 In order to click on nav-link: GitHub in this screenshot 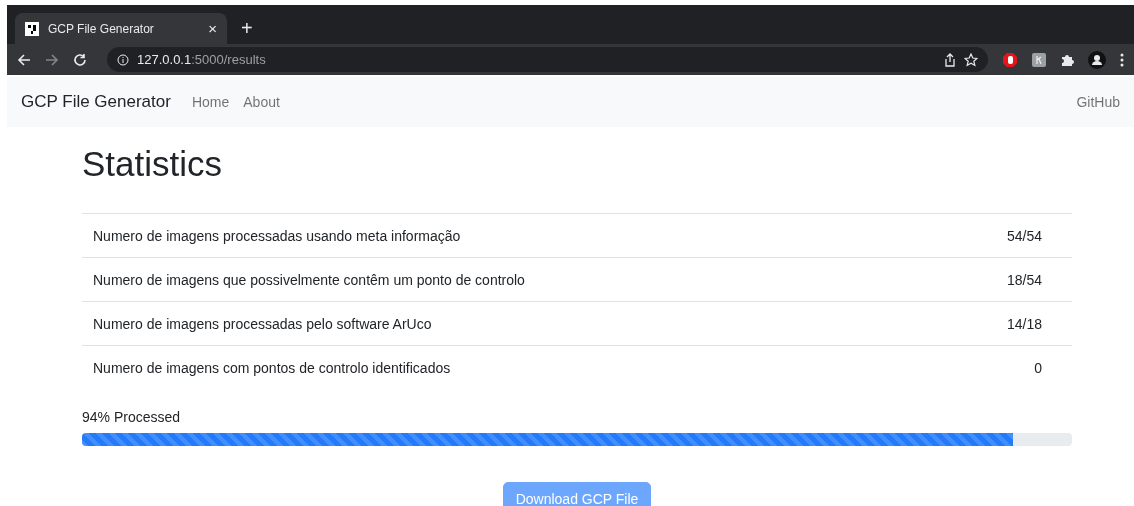, I will do `click(1098, 102)`.